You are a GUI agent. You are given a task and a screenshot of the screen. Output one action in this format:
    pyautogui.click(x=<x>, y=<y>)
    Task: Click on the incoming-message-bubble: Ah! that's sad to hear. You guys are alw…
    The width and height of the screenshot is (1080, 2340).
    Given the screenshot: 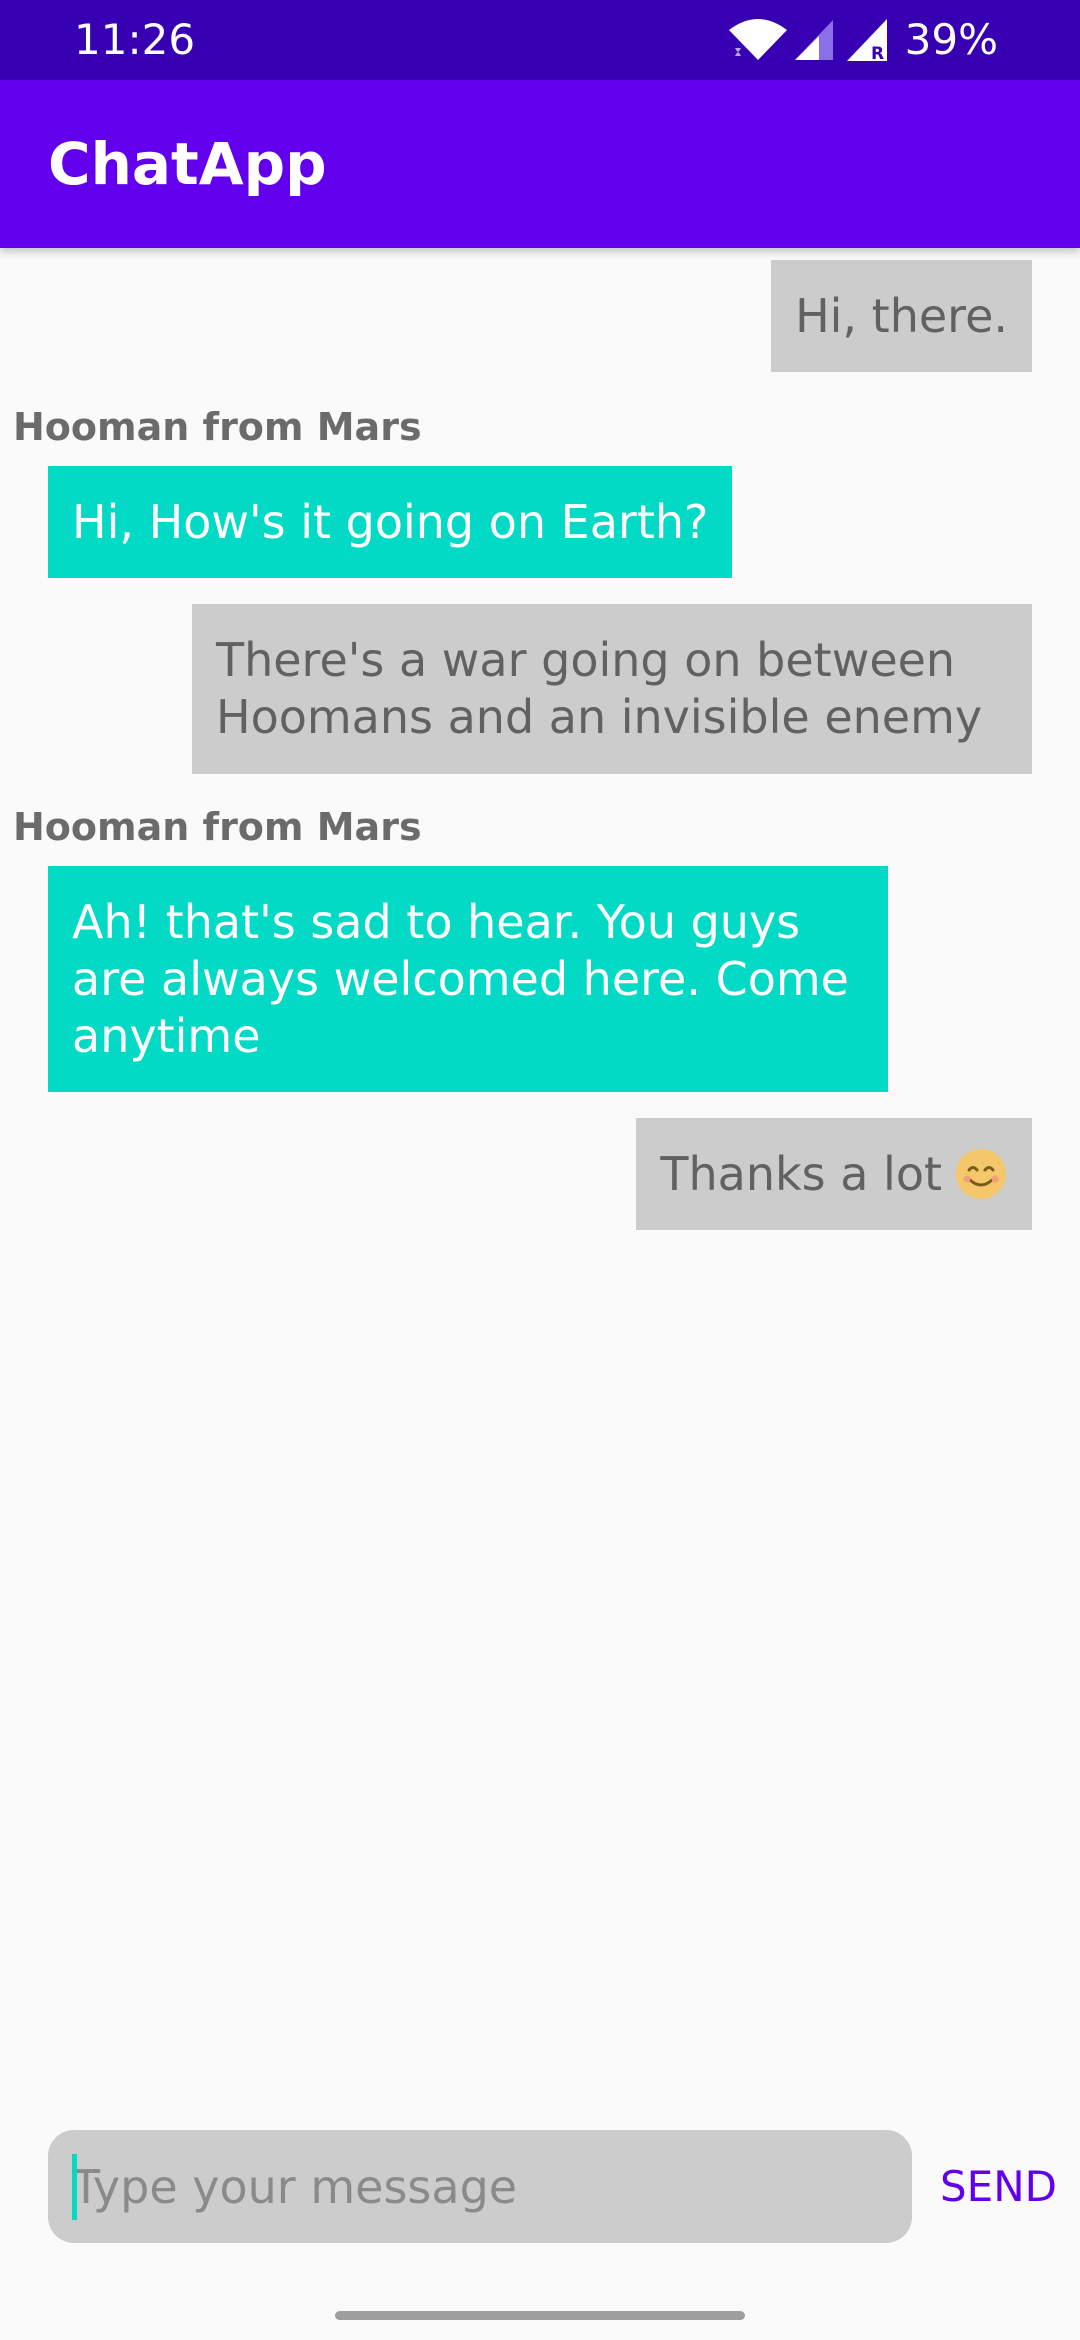 What is the action you would take?
    pyautogui.click(x=468, y=979)
    